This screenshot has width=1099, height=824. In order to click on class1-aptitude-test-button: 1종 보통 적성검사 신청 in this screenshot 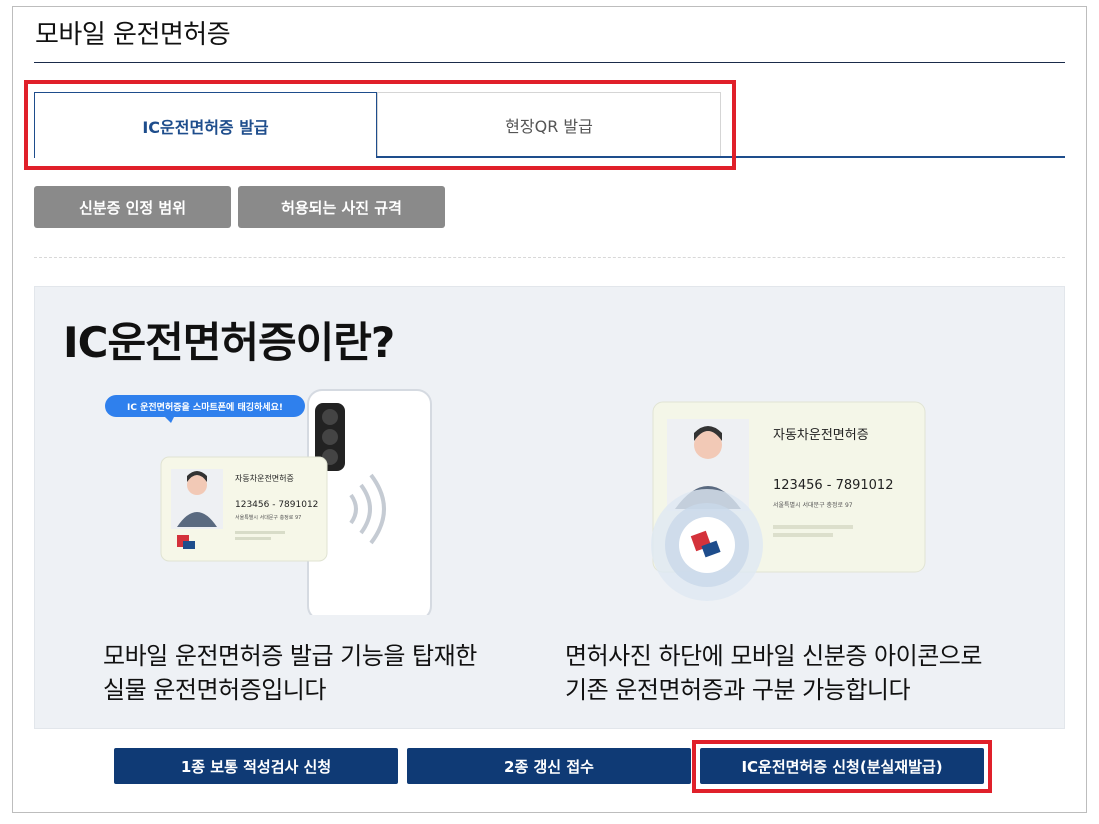, I will do `click(256, 766)`.